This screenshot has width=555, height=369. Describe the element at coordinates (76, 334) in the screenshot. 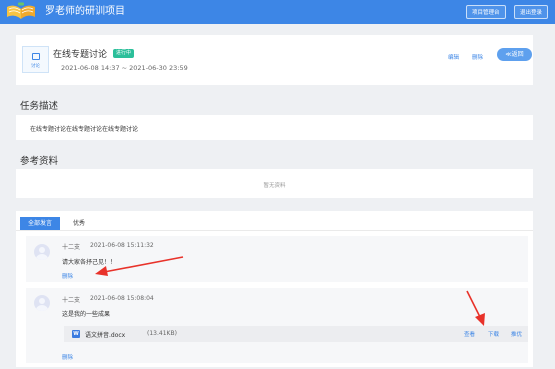

I see `word-file-icon: W` at that location.